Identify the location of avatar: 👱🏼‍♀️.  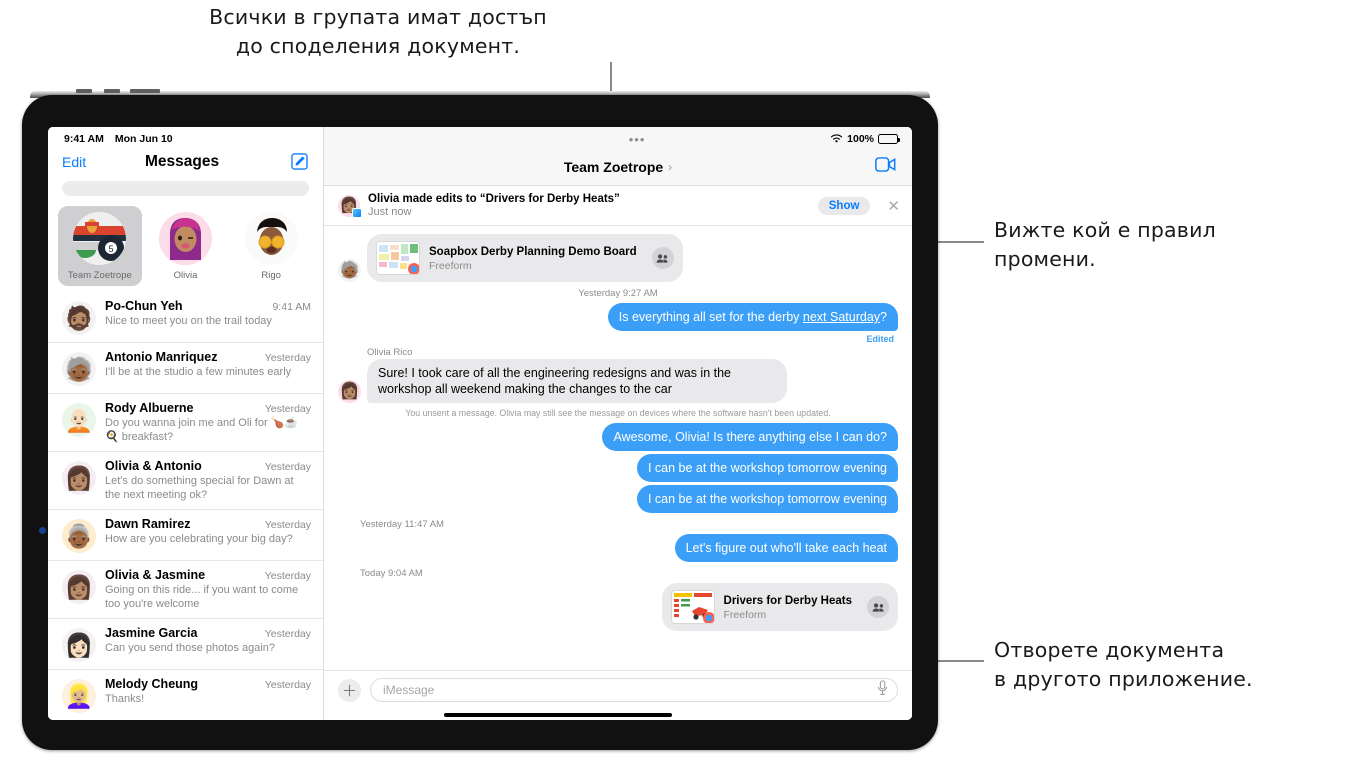
(79, 696).